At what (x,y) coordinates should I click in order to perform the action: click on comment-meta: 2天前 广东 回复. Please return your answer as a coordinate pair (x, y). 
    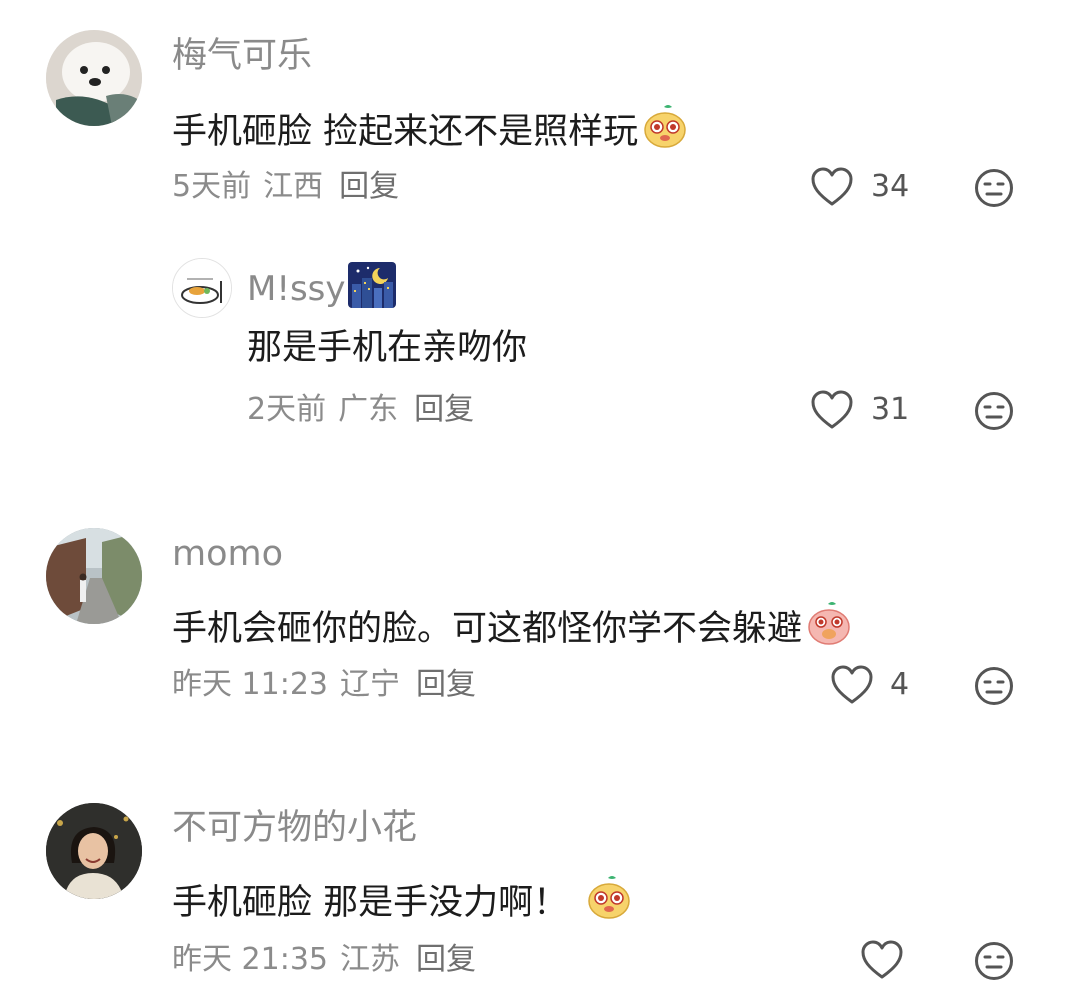
    Looking at the image, I should click on (366, 410).